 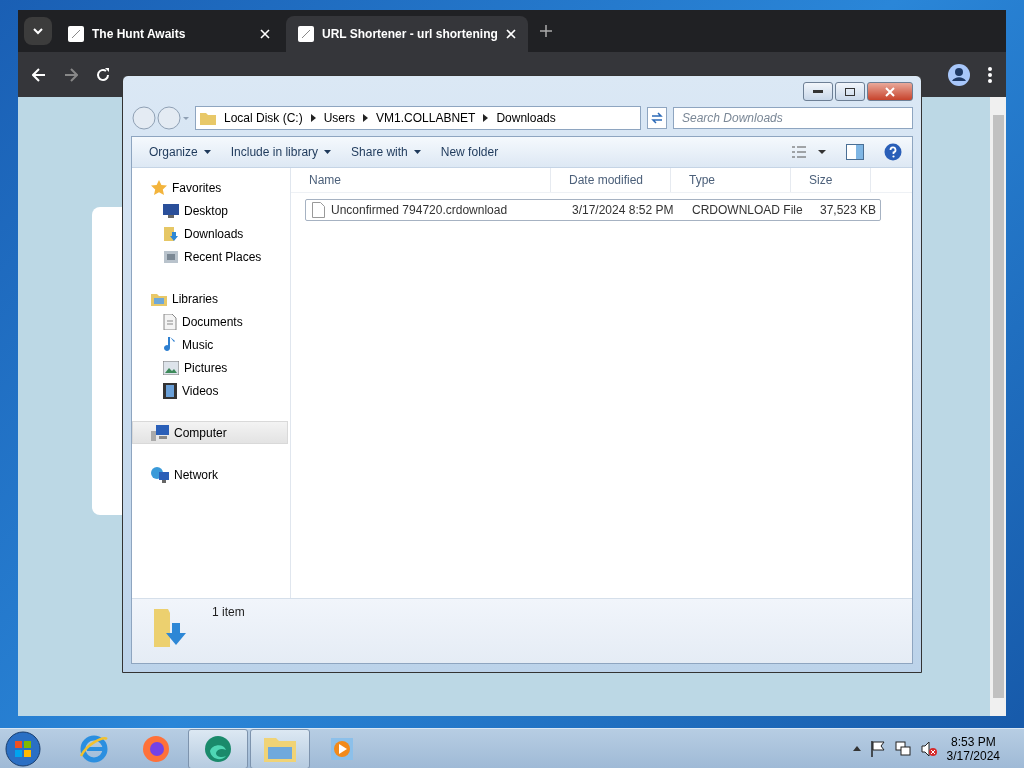 I want to click on minimize-icon, so click(x=818, y=91).